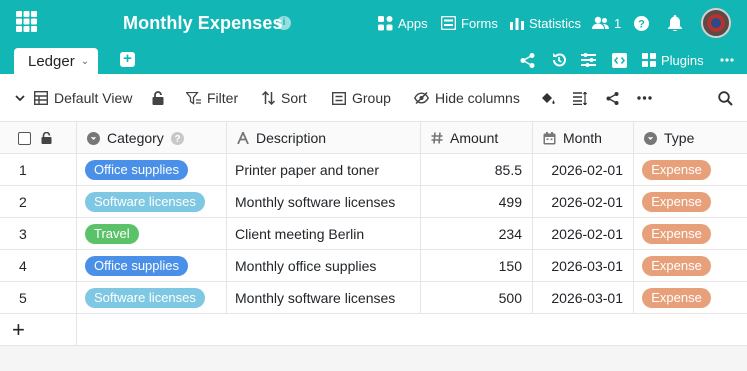  Describe the element at coordinates (112, 234) in the screenshot. I see `category-option-badge: Travel` at that location.